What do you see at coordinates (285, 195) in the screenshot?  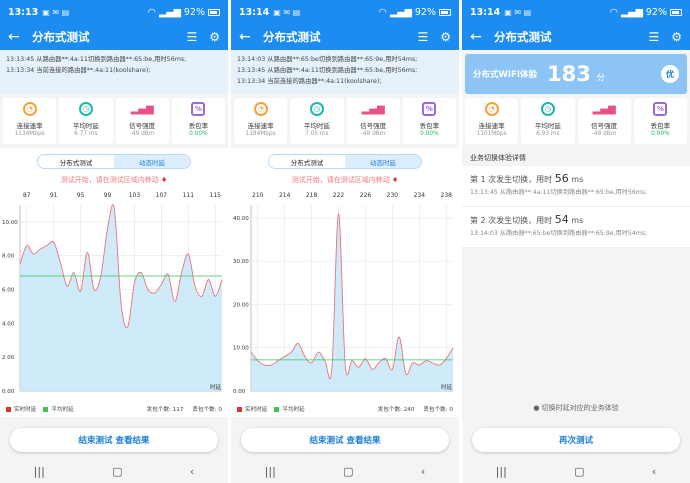 I see `x-tick-label: 214` at bounding box center [285, 195].